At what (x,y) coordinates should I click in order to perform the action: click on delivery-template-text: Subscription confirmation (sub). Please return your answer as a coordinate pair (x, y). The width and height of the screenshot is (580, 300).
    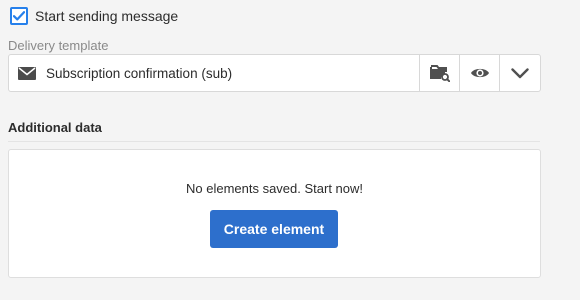
    Looking at the image, I should click on (139, 73).